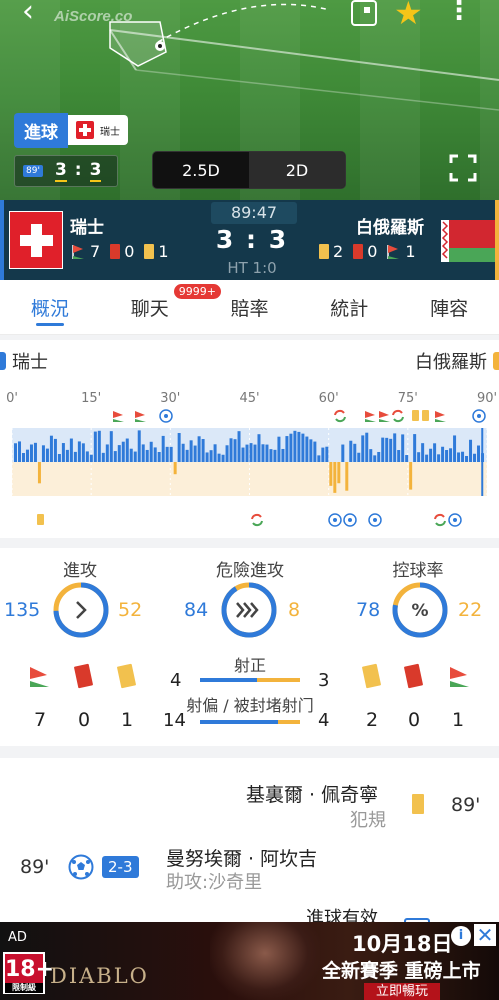 This screenshot has height=1000, width=499. I want to click on home-summary-stats: 7 0 1, so click(119, 251).